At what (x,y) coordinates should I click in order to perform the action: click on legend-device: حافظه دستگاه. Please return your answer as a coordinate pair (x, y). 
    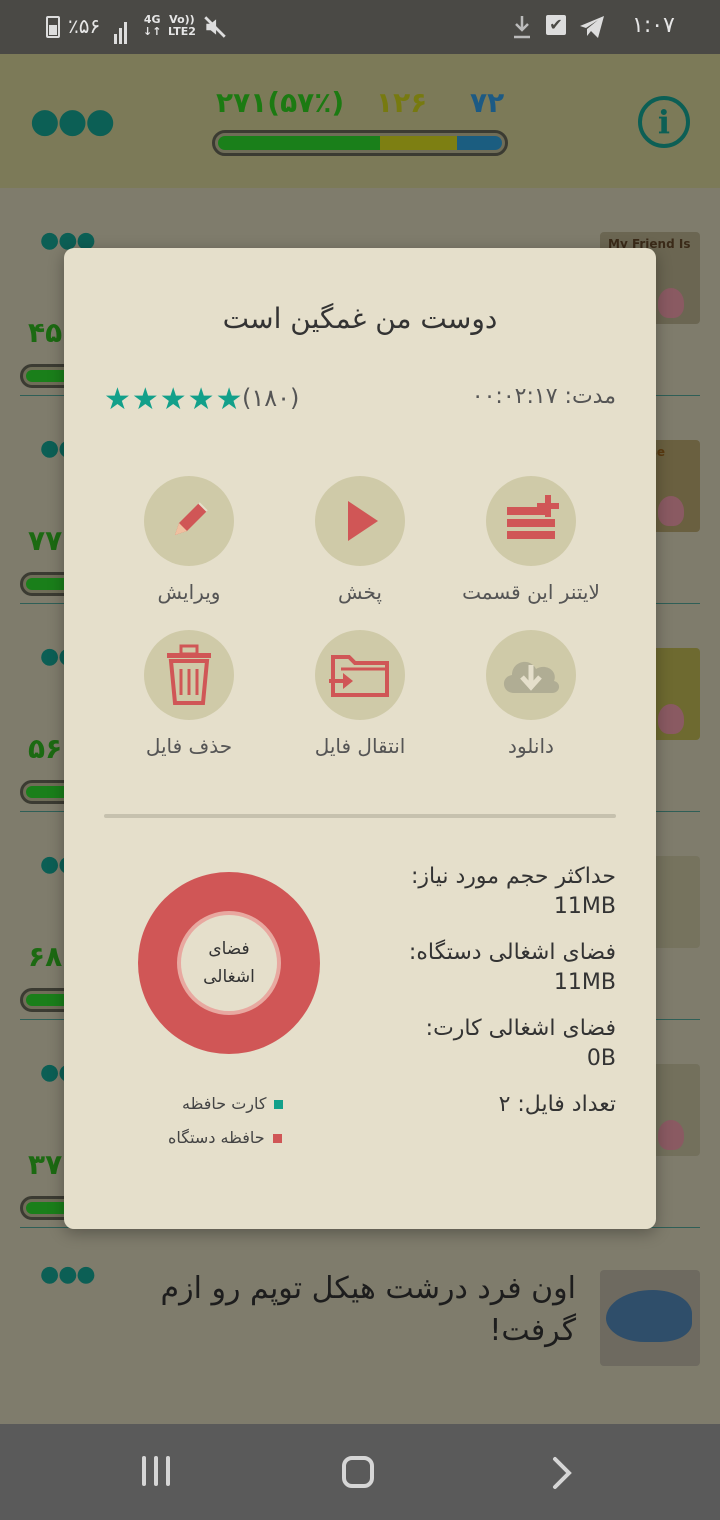
    Looking at the image, I should click on (225, 1137).